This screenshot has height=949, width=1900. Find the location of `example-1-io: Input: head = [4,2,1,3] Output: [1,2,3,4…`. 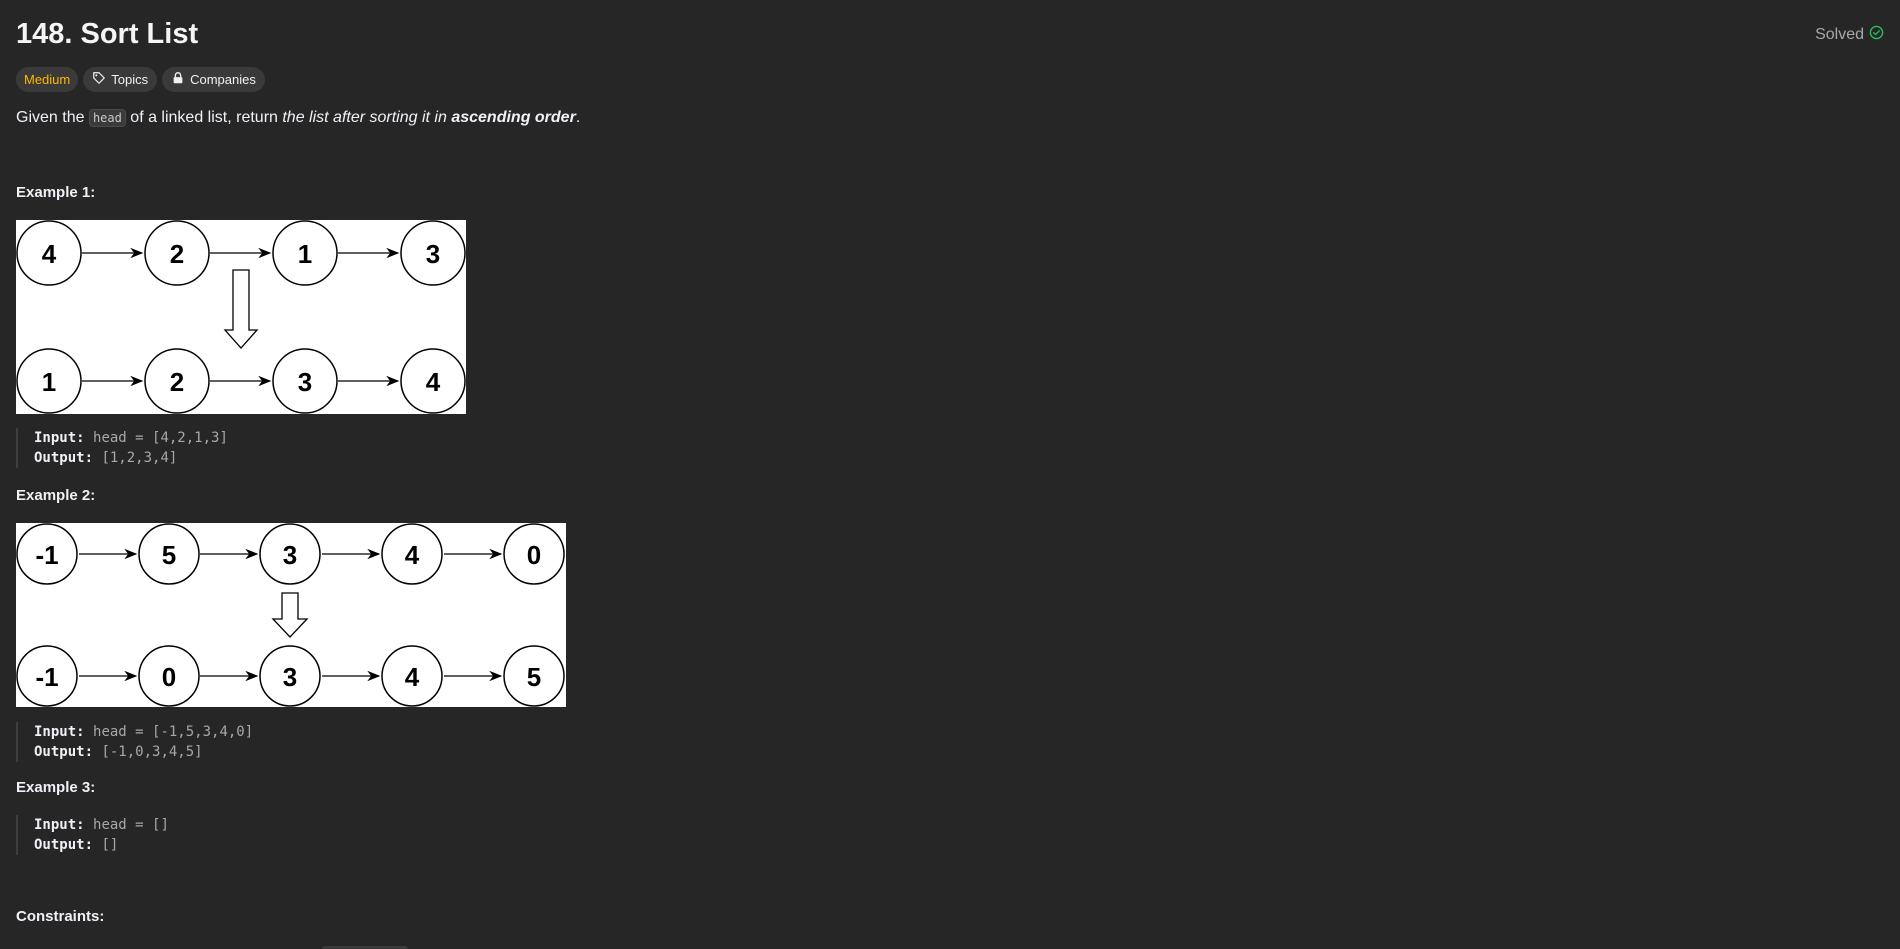

example-1-io: Input: head = [4,2,1,3] Output: [1,2,3,4… is located at coordinates (122, 448).